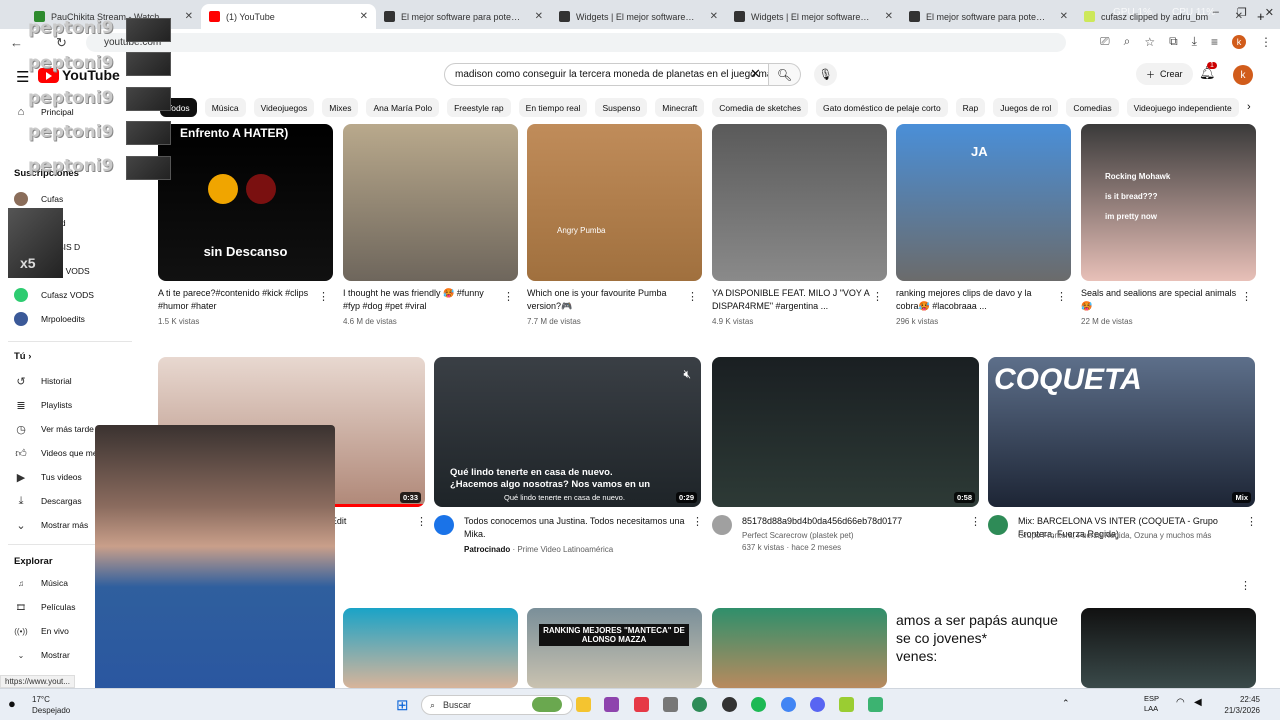 The width and height of the screenshot is (1280, 720). What do you see at coordinates (970, 107) in the screenshot?
I see `filter-chip: Rap` at bounding box center [970, 107].